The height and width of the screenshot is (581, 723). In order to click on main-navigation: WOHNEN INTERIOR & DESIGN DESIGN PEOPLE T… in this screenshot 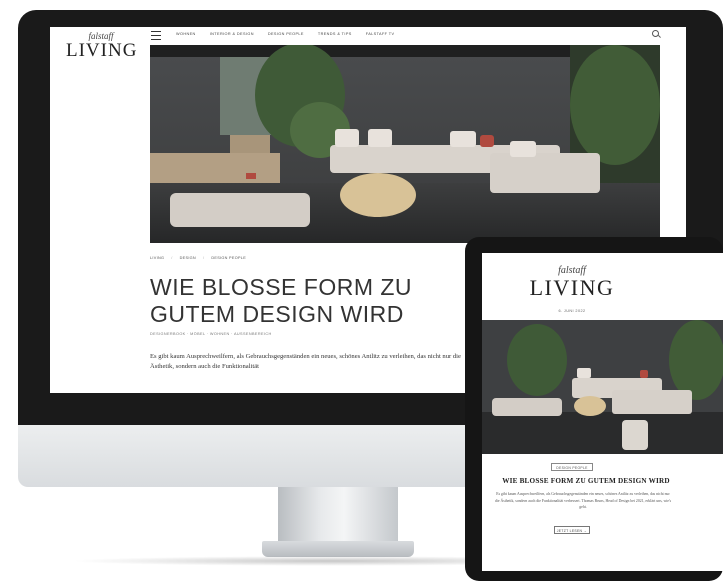, I will do `click(285, 34)`.